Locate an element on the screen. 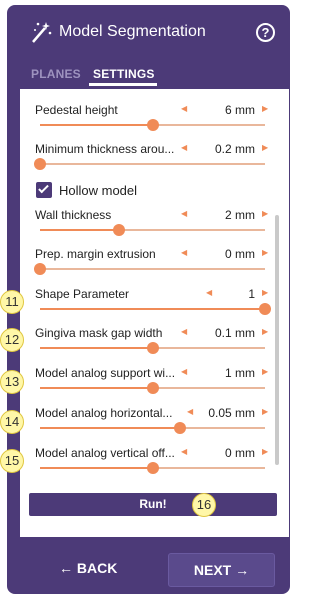 Image resolution: width=320 pixels, height=600 pixels. setting-row-gingiva-mask-gap: Gingiva mask gap width ◀ 0.1 mm ▶ is located at coordinates (145, 346).